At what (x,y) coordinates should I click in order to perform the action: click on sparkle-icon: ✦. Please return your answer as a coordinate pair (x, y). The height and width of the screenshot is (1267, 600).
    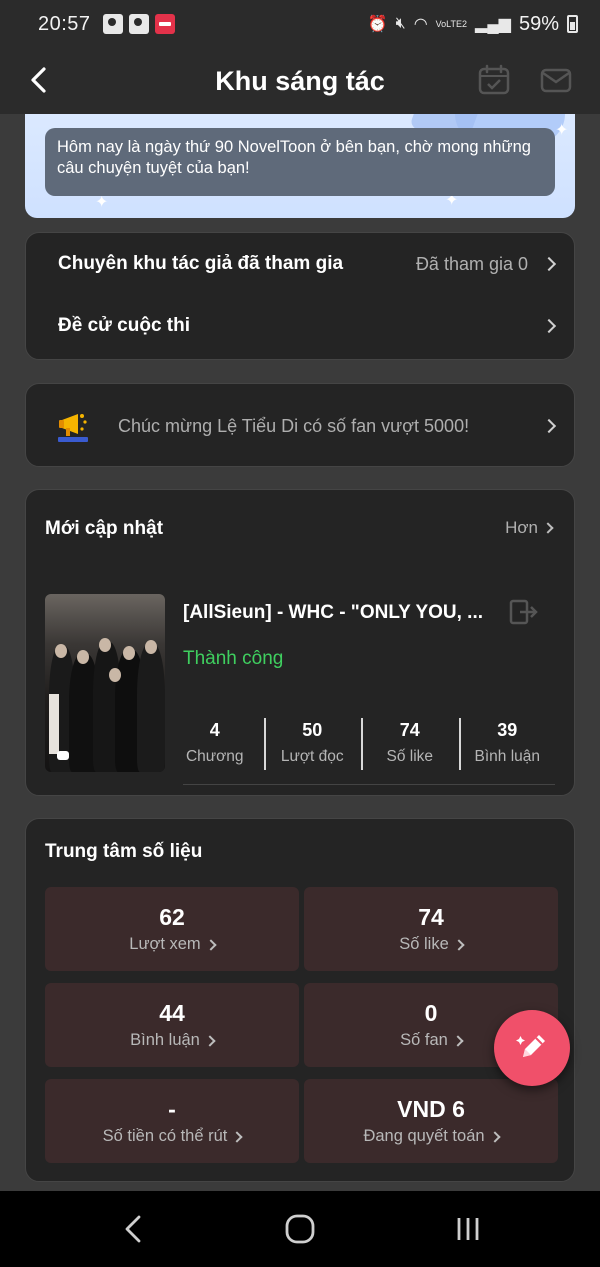
    Looking at the image, I should click on (562, 130).